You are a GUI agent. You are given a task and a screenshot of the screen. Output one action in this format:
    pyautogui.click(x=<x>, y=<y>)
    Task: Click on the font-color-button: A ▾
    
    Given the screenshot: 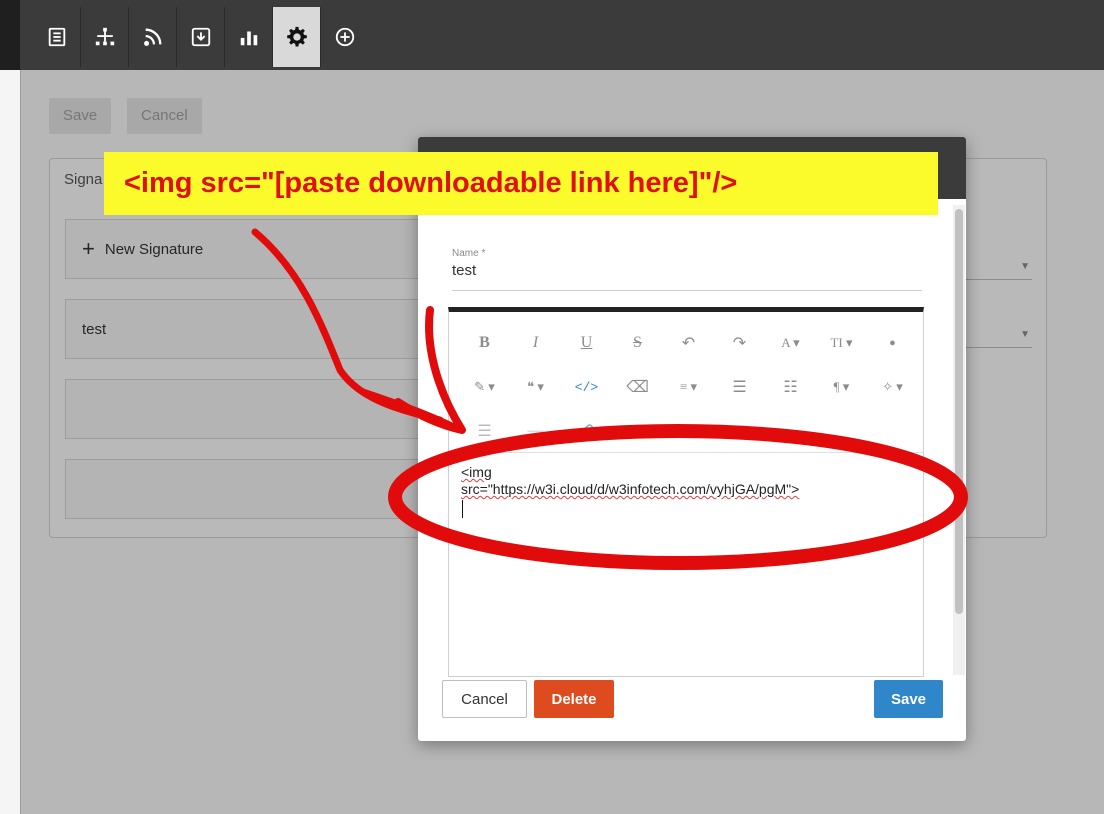 What is the action you would take?
    pyautogui.click(x=790, y=343)
    